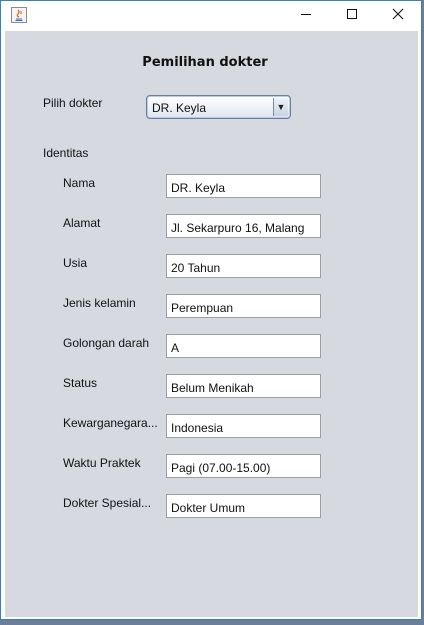 This screenshot has height=625, width=424. Describe the element at coordinates (243, 506) in the screenshot. I see `dokter-spesialis-field: Dokter Umum` at that location.